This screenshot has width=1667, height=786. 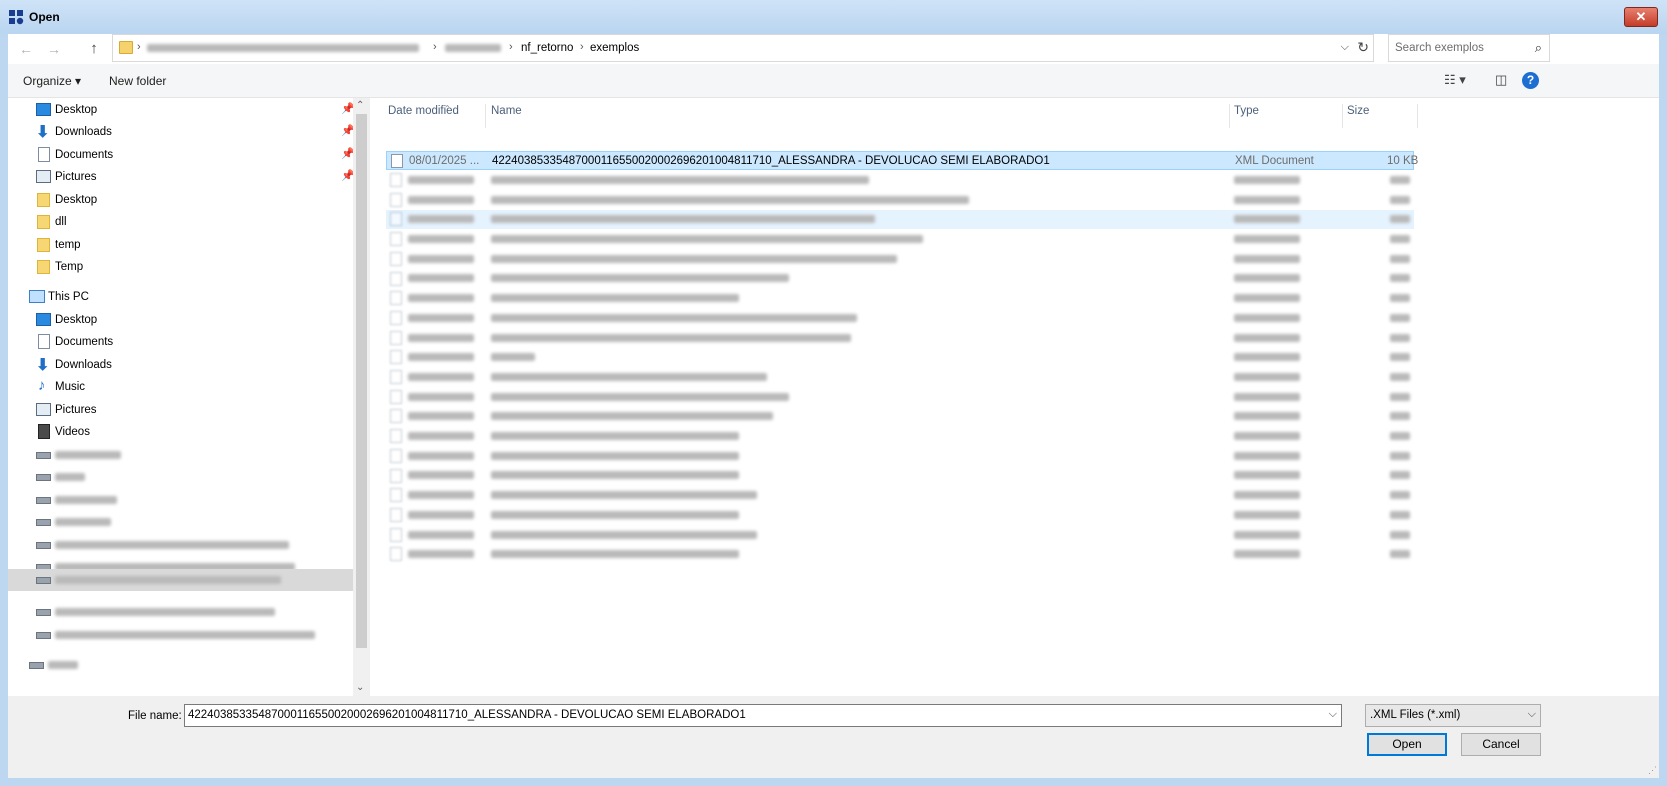 What do you see at coordinates (44, 154) in the screenshot?
I see `documents-icon` at bounding box center [44, 154].